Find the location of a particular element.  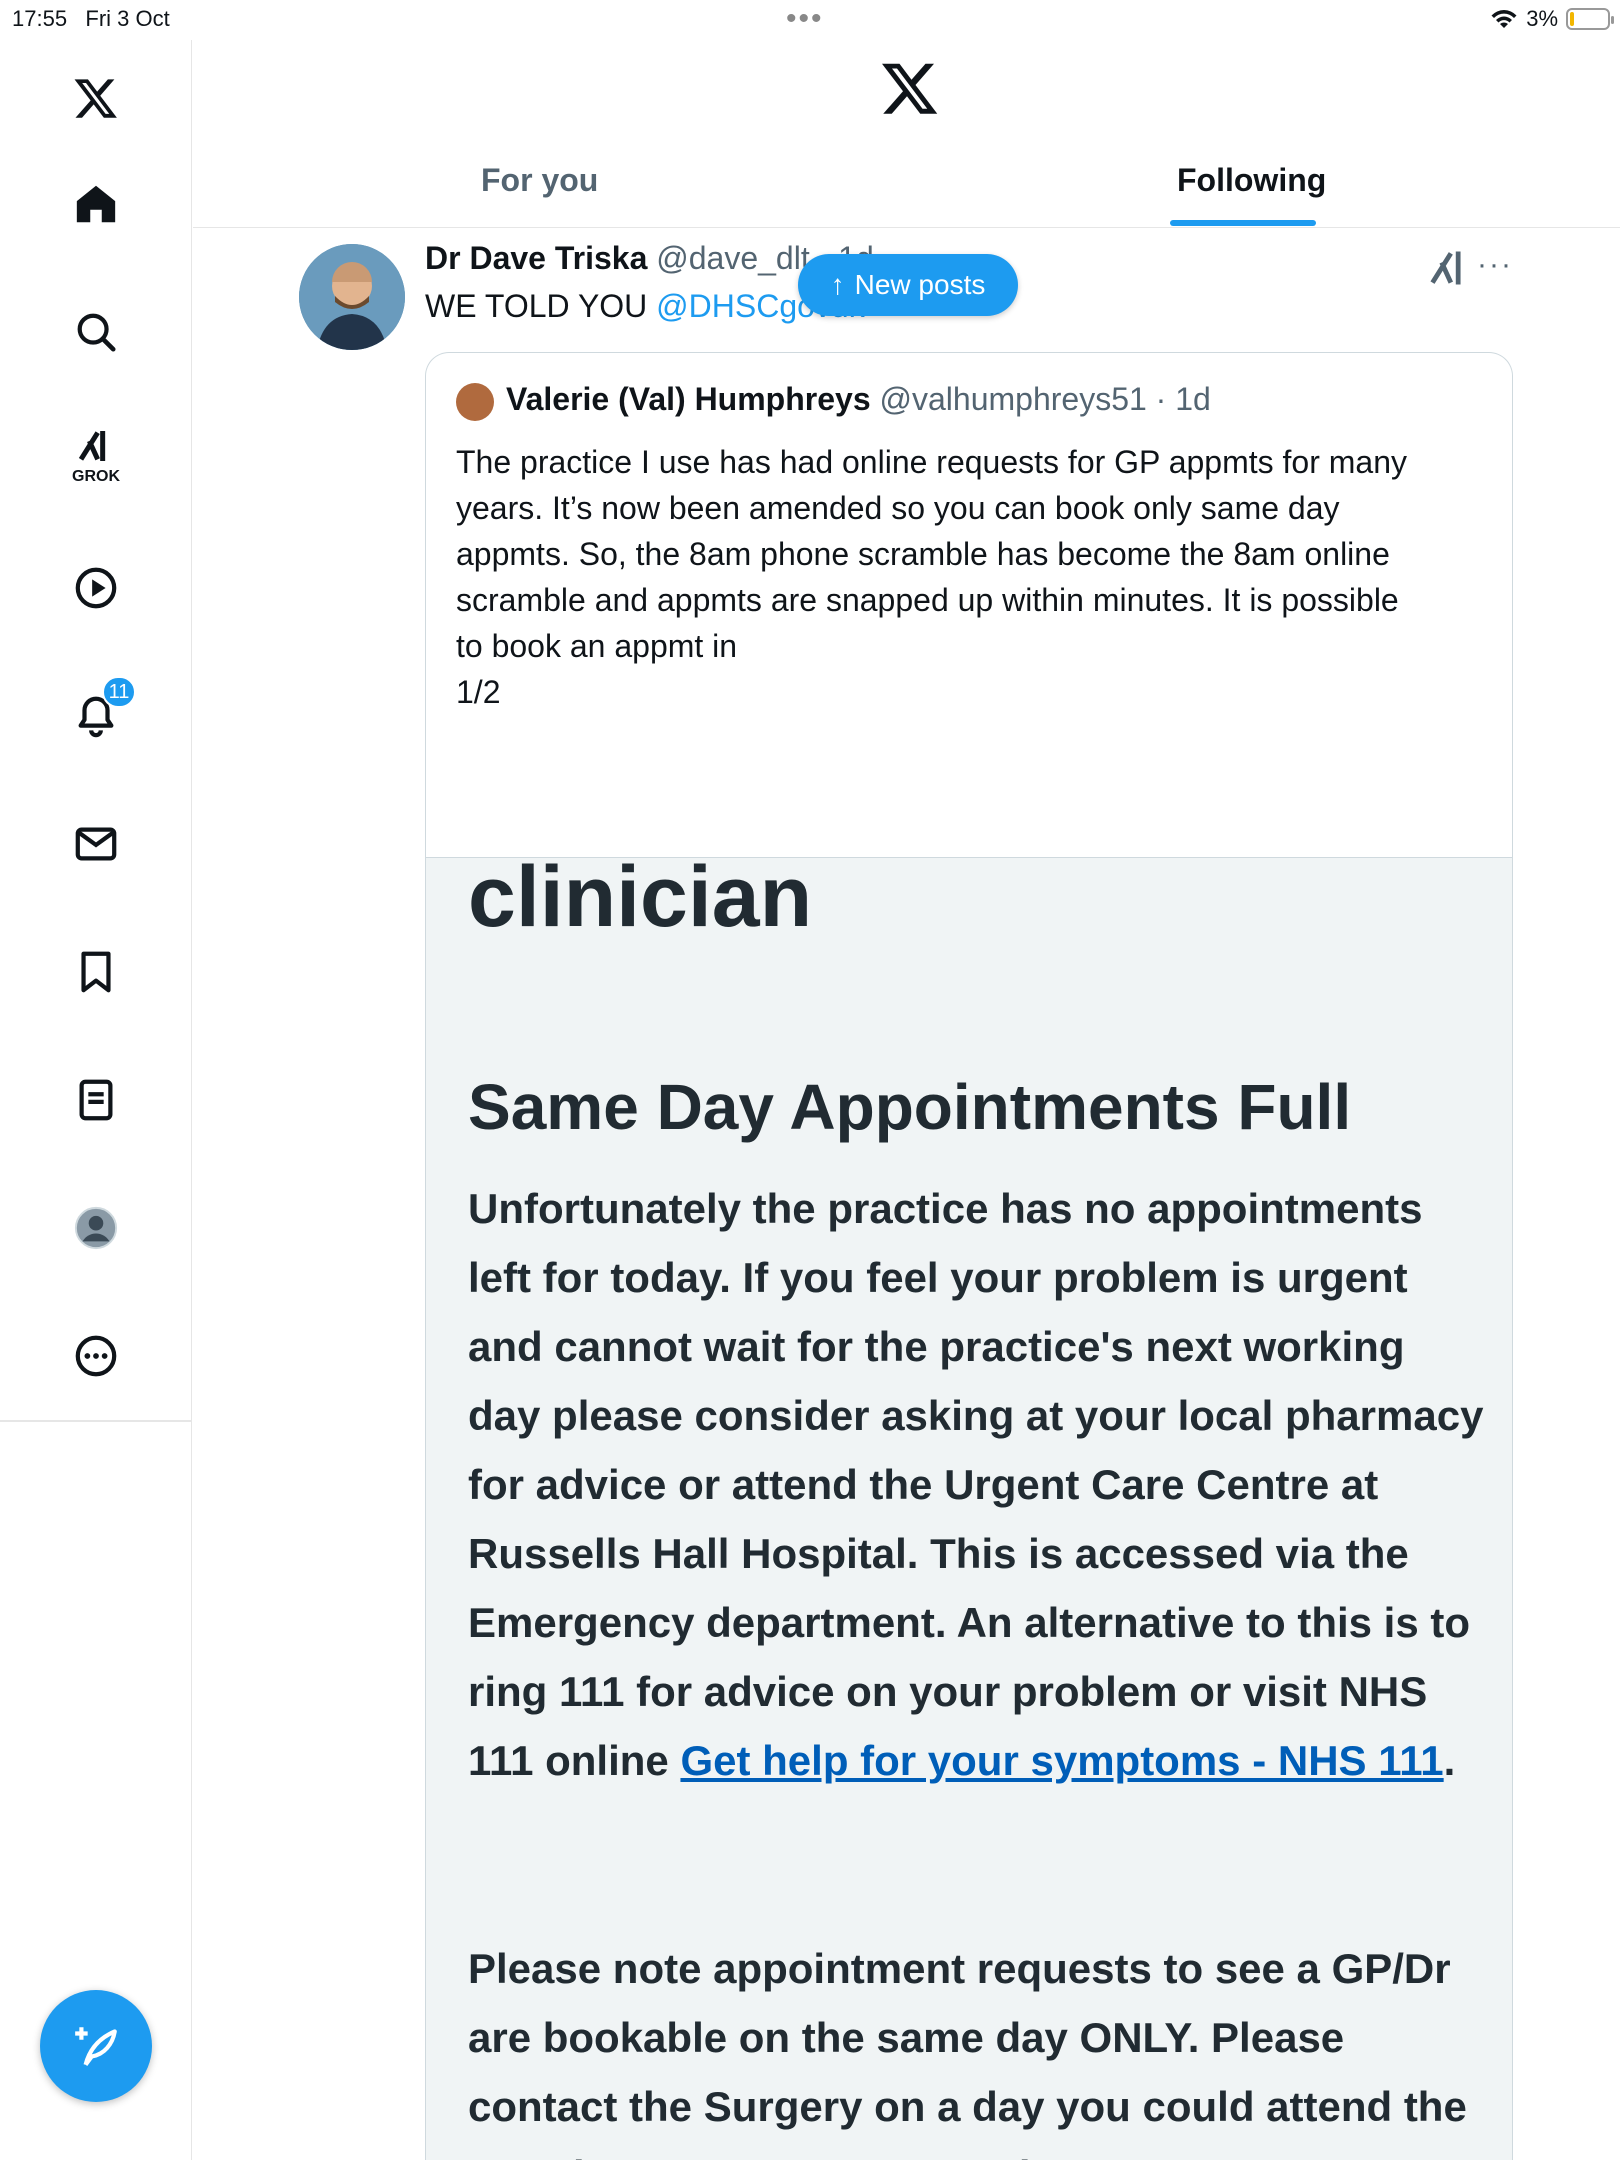

messages-envelope-icon is located at coordinates (96, 844).